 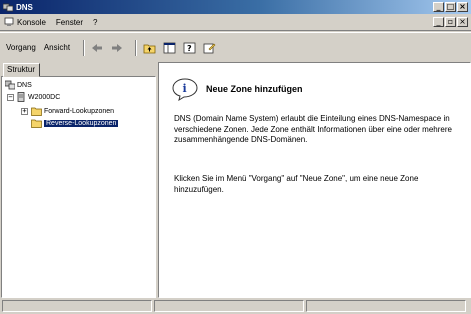 I want to click on properties-button, so click(x=209, y=48).